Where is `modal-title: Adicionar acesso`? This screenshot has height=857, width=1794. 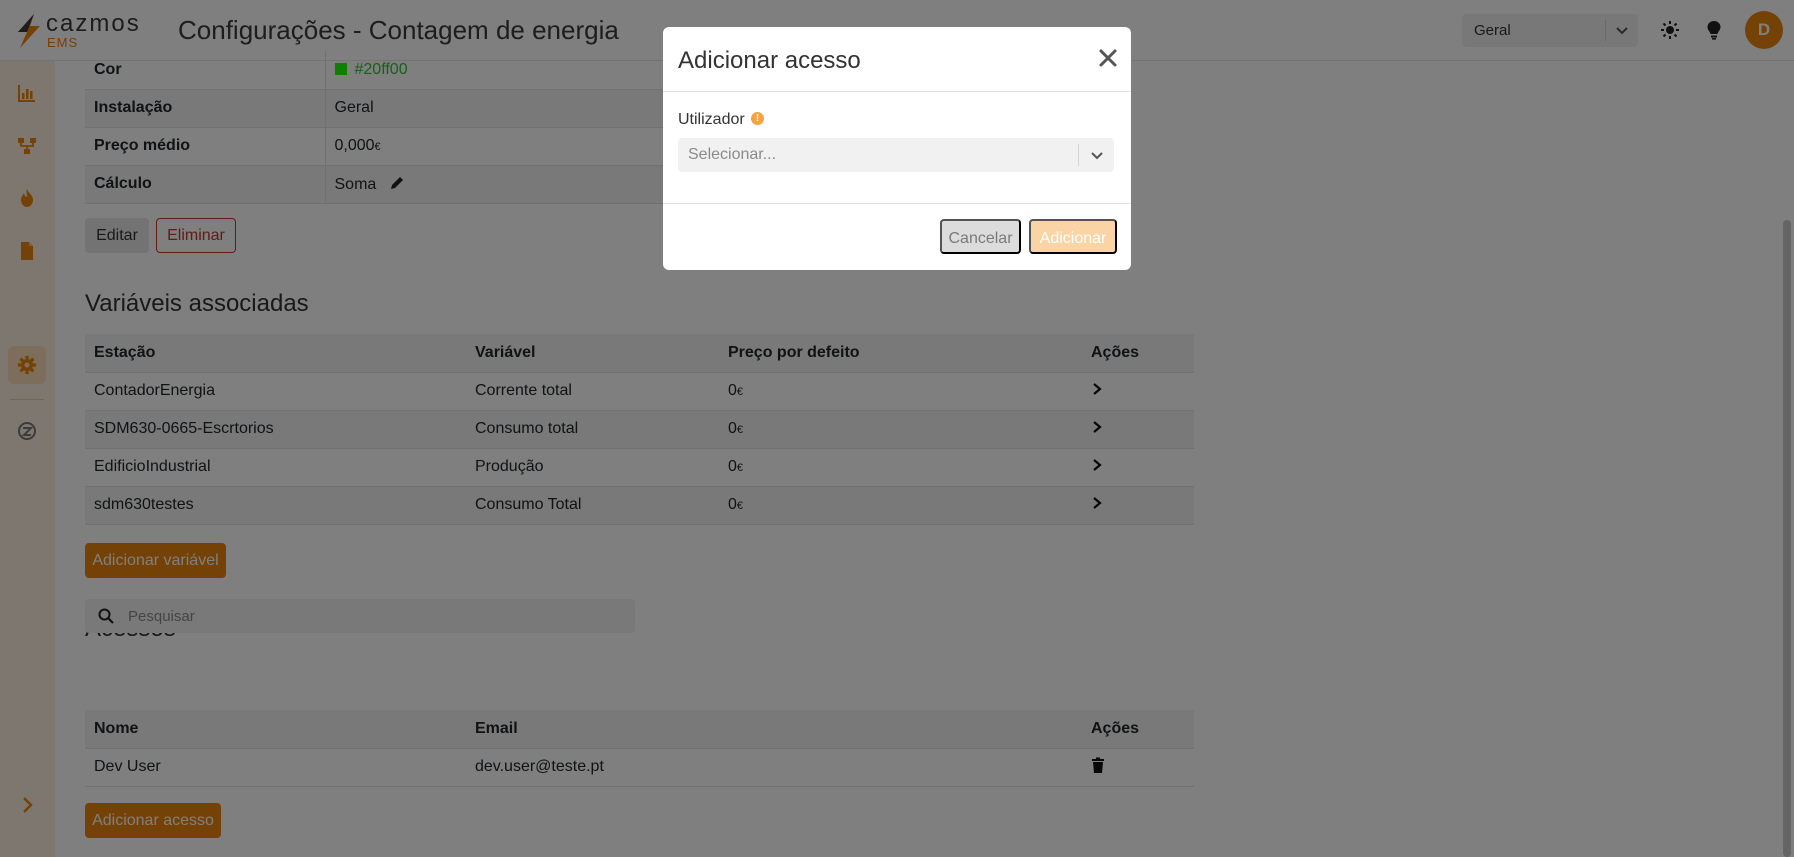 modal-title: Adicionar acesso is located at coordinates (769, 60).